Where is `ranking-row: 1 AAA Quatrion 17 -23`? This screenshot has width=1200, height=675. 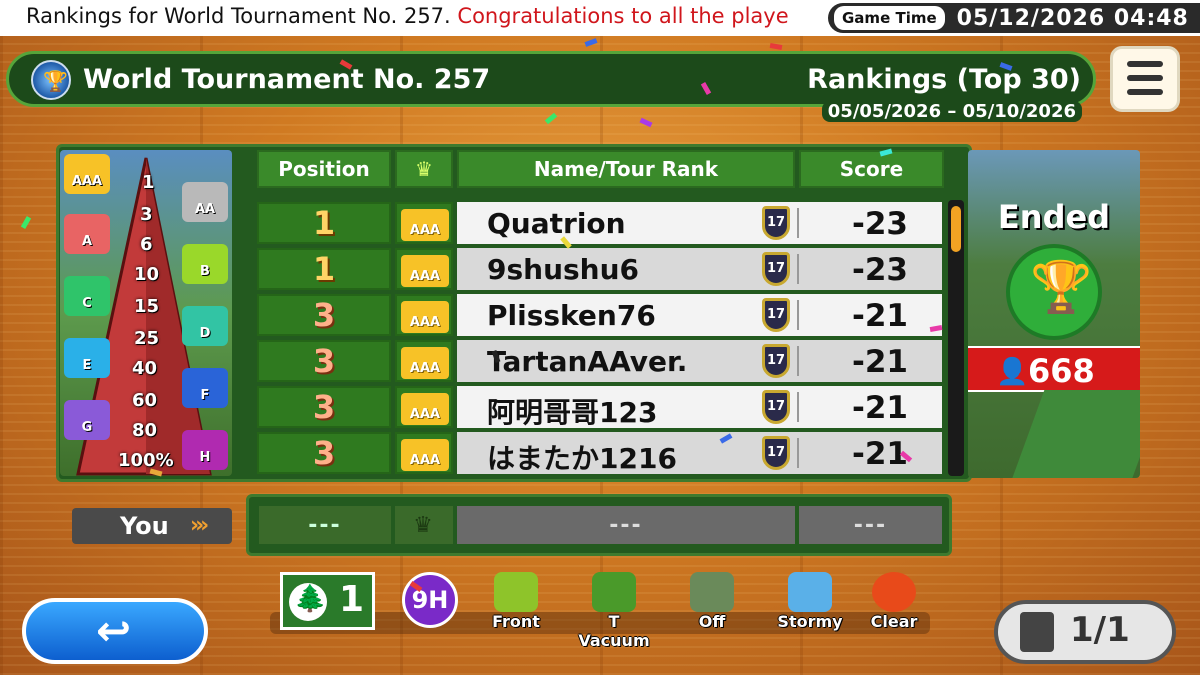 ranking-row: 1 AAA Quatrion 17 -23 is located at coordinates (599, 223).